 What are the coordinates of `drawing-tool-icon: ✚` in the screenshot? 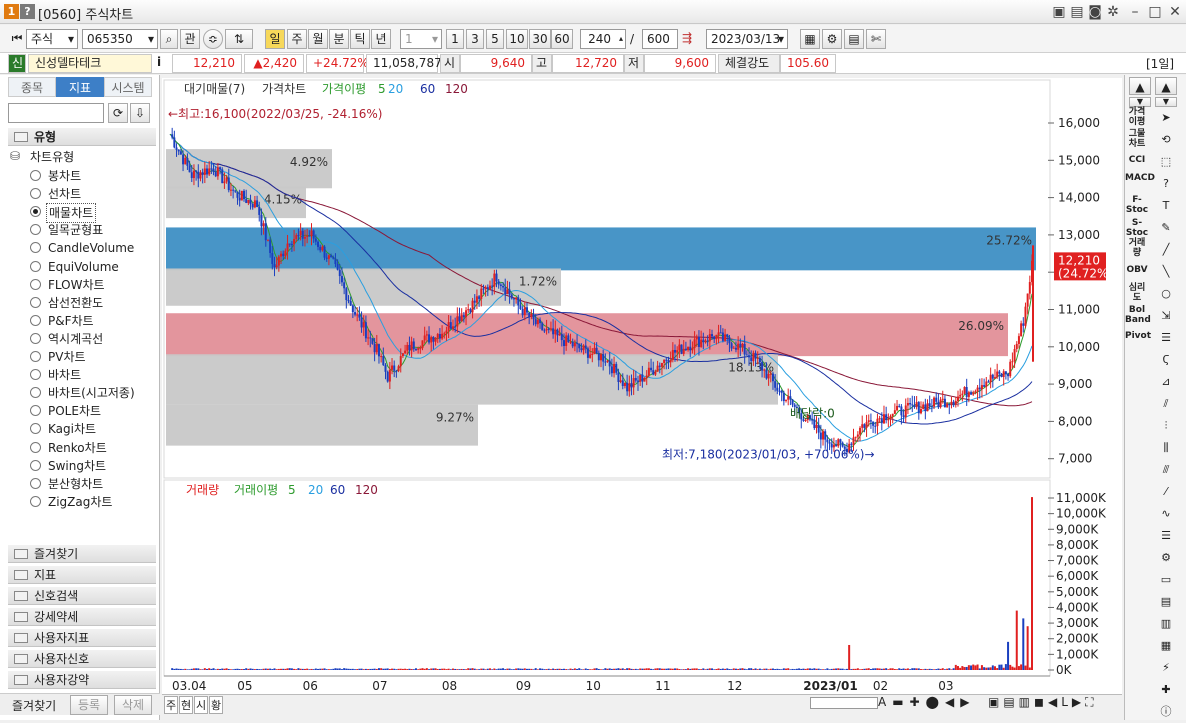 It's located at (1166, 690).